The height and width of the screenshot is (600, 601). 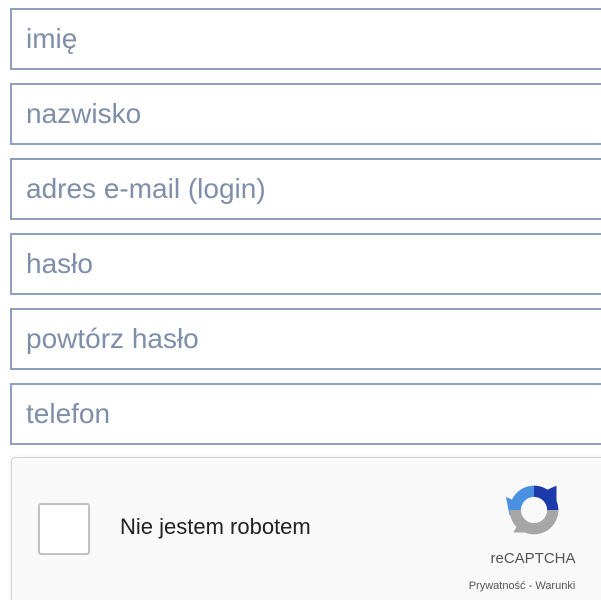 What do you see at coordinates (305, 414) in the screenshot?
I see `phone-input` at bounding box center [305, 414].